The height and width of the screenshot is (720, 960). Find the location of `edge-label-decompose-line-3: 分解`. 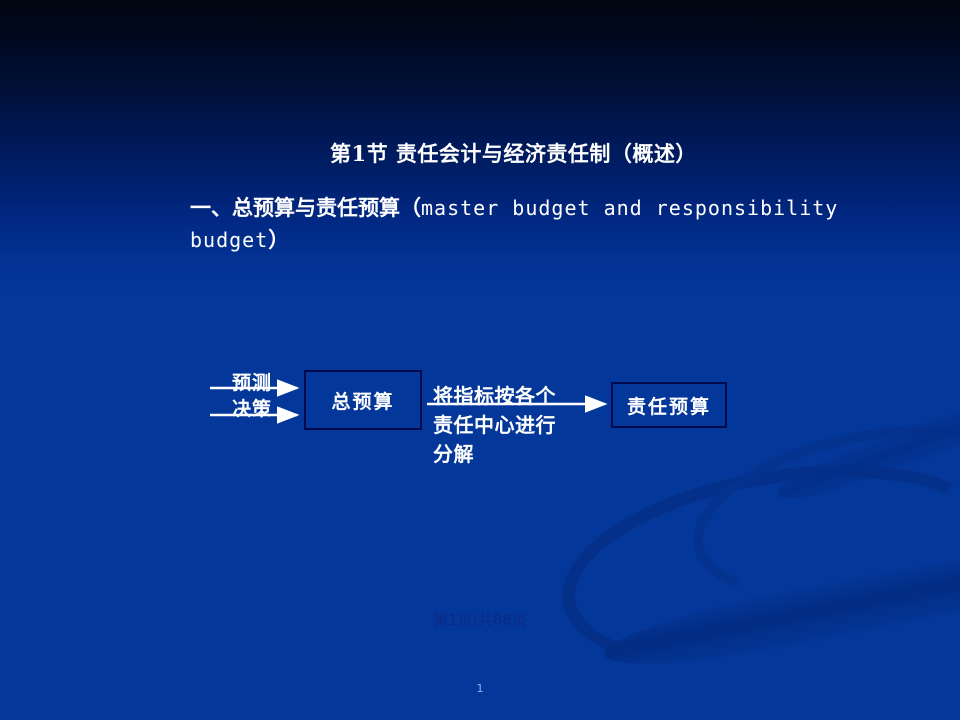

edge-label-decompose-line-3: 分解 is located at coordinates (453, 454).